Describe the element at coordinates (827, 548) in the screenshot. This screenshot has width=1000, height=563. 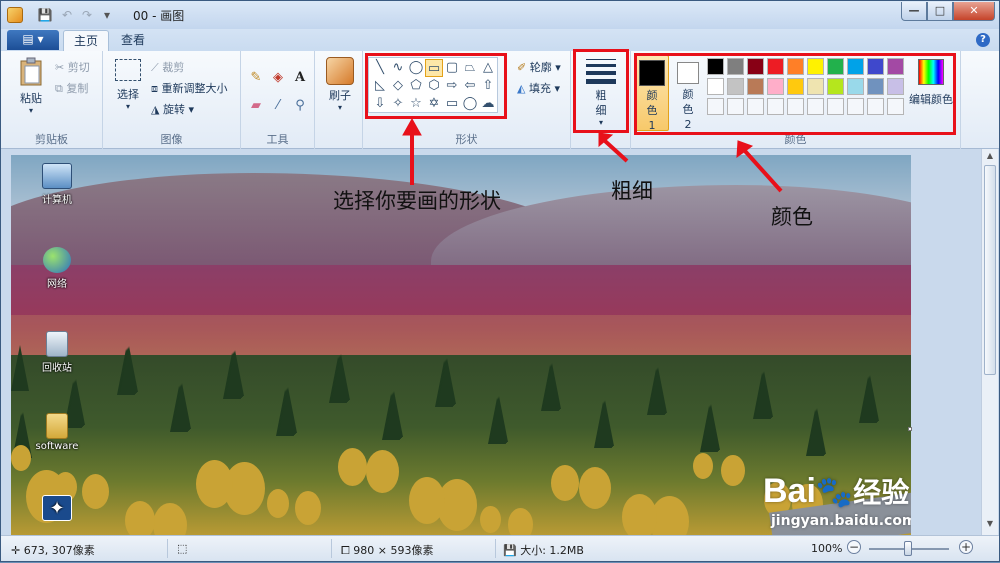
I see `zoom-level: 100%` at that location.